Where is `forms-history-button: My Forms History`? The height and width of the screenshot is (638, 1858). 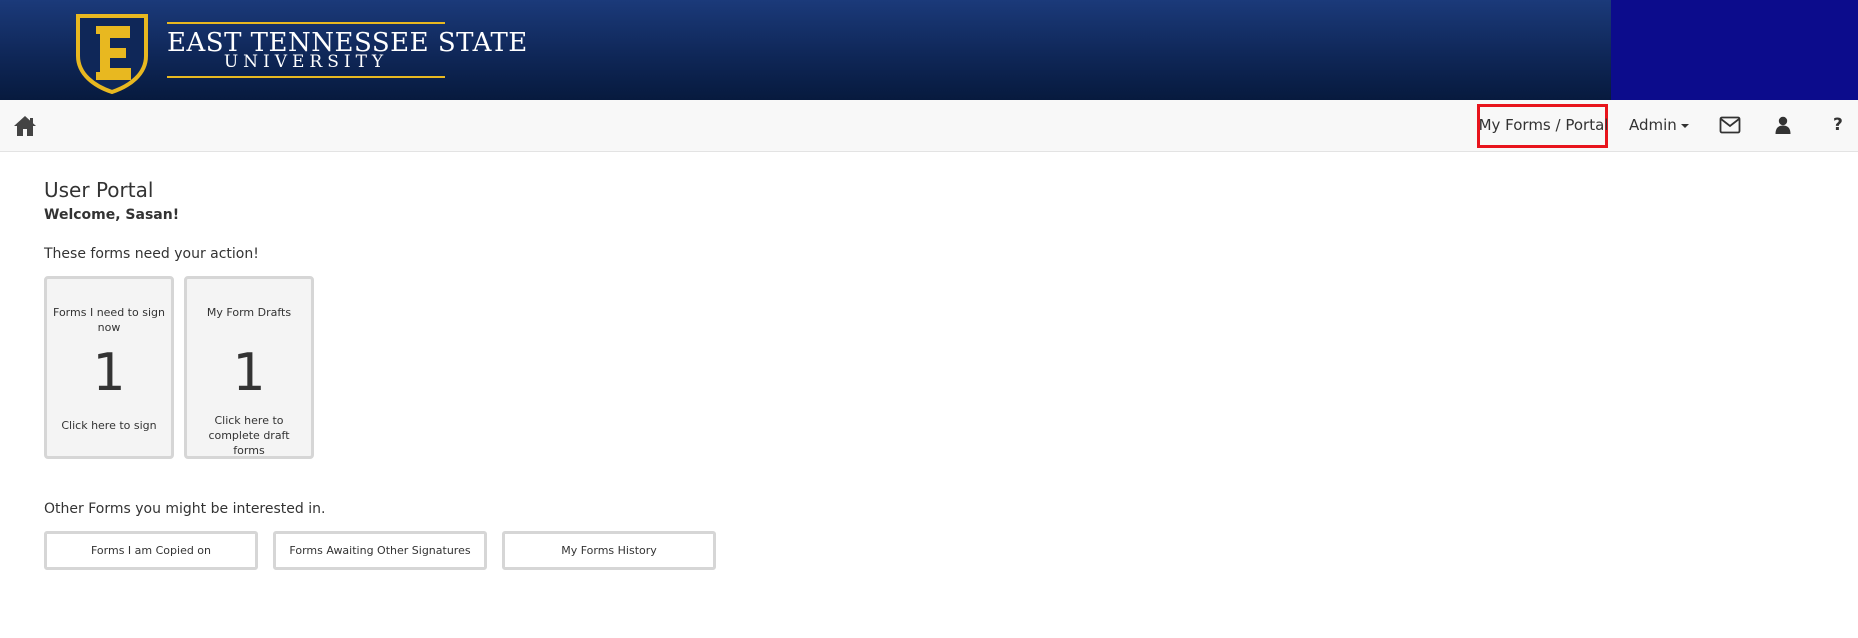 forms-history-button: My Forms History is located at coordinates (609, 550).